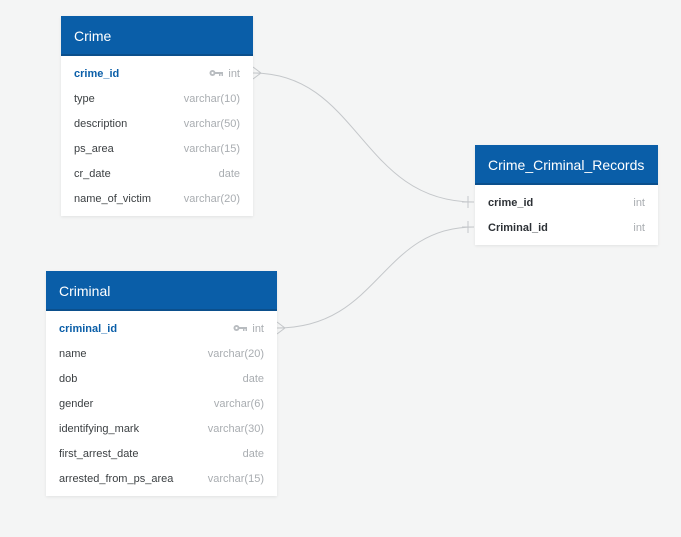 Image resolution: width=681 pixels, height=537 pixels. Describe the element at coordinates (113, 199) in the screenshot. I see `column-name: name_of_victim` at that location.